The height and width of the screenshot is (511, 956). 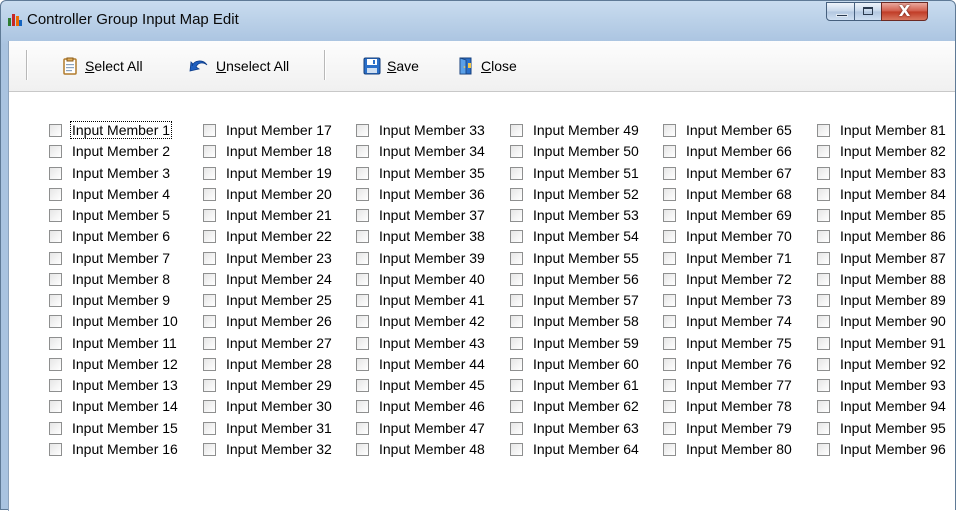 What do you see at coordinates (110, 258) in the screenshot?
I see `member-checkbox-row: Input Member 7` at bounding box center [110, 258].